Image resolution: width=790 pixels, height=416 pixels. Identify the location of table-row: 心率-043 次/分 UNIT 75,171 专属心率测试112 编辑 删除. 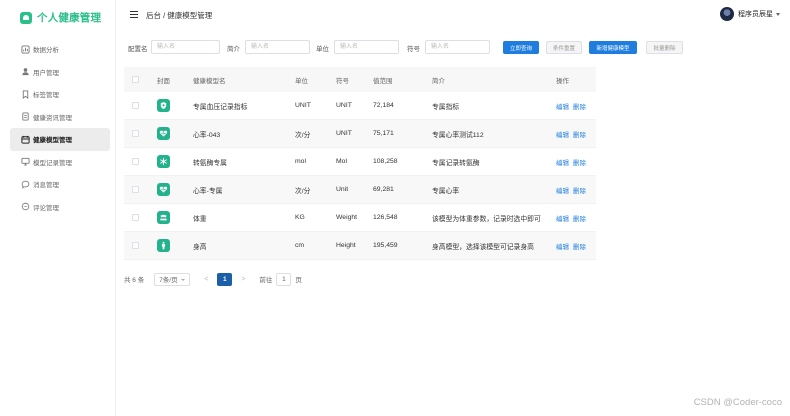
(360, 134).